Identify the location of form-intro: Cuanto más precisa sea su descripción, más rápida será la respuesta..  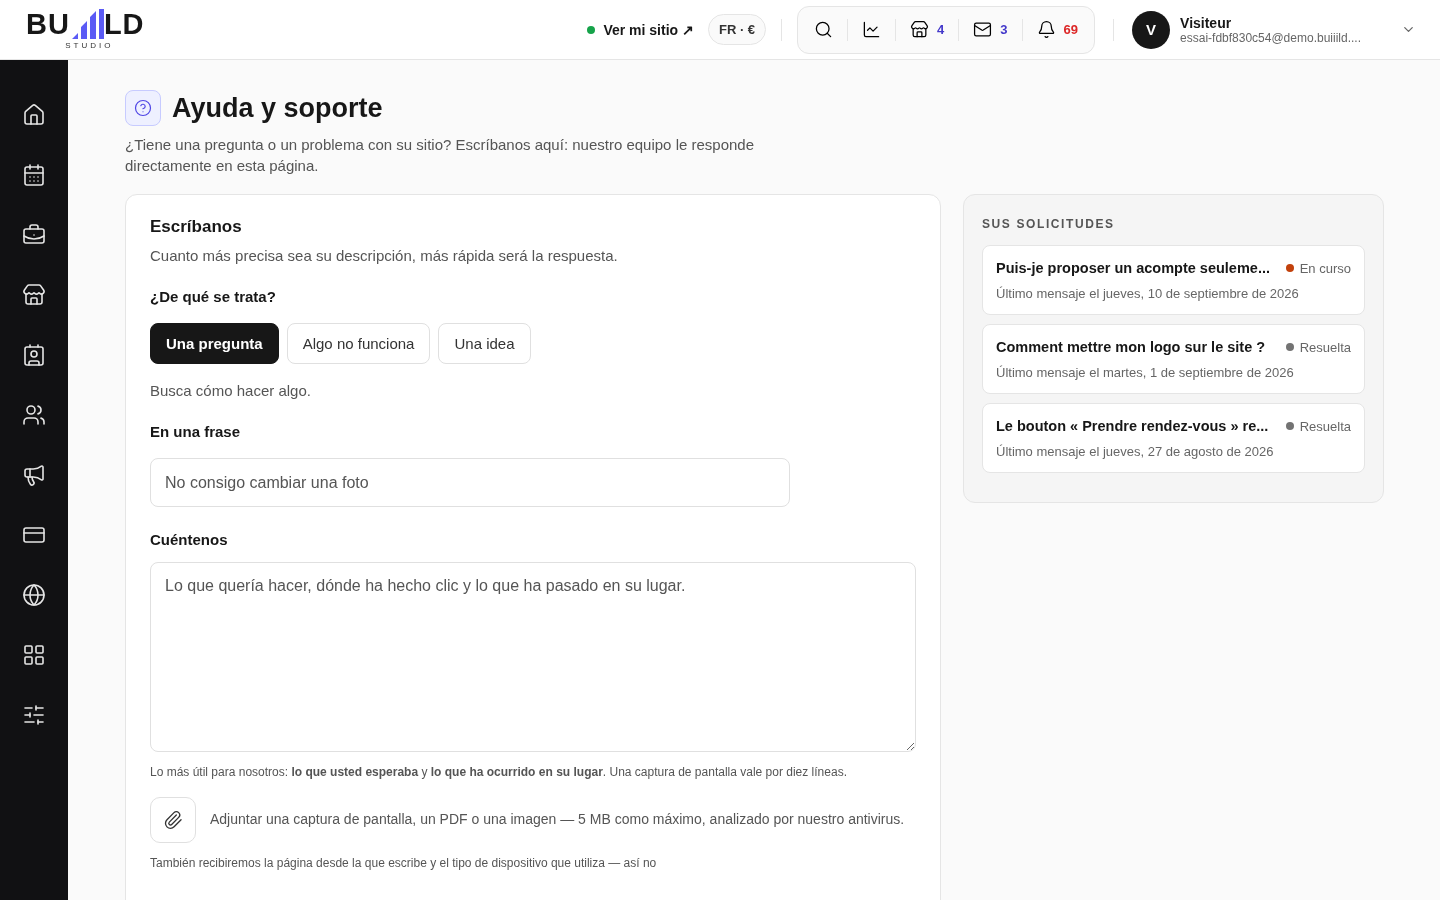
(384, 256).